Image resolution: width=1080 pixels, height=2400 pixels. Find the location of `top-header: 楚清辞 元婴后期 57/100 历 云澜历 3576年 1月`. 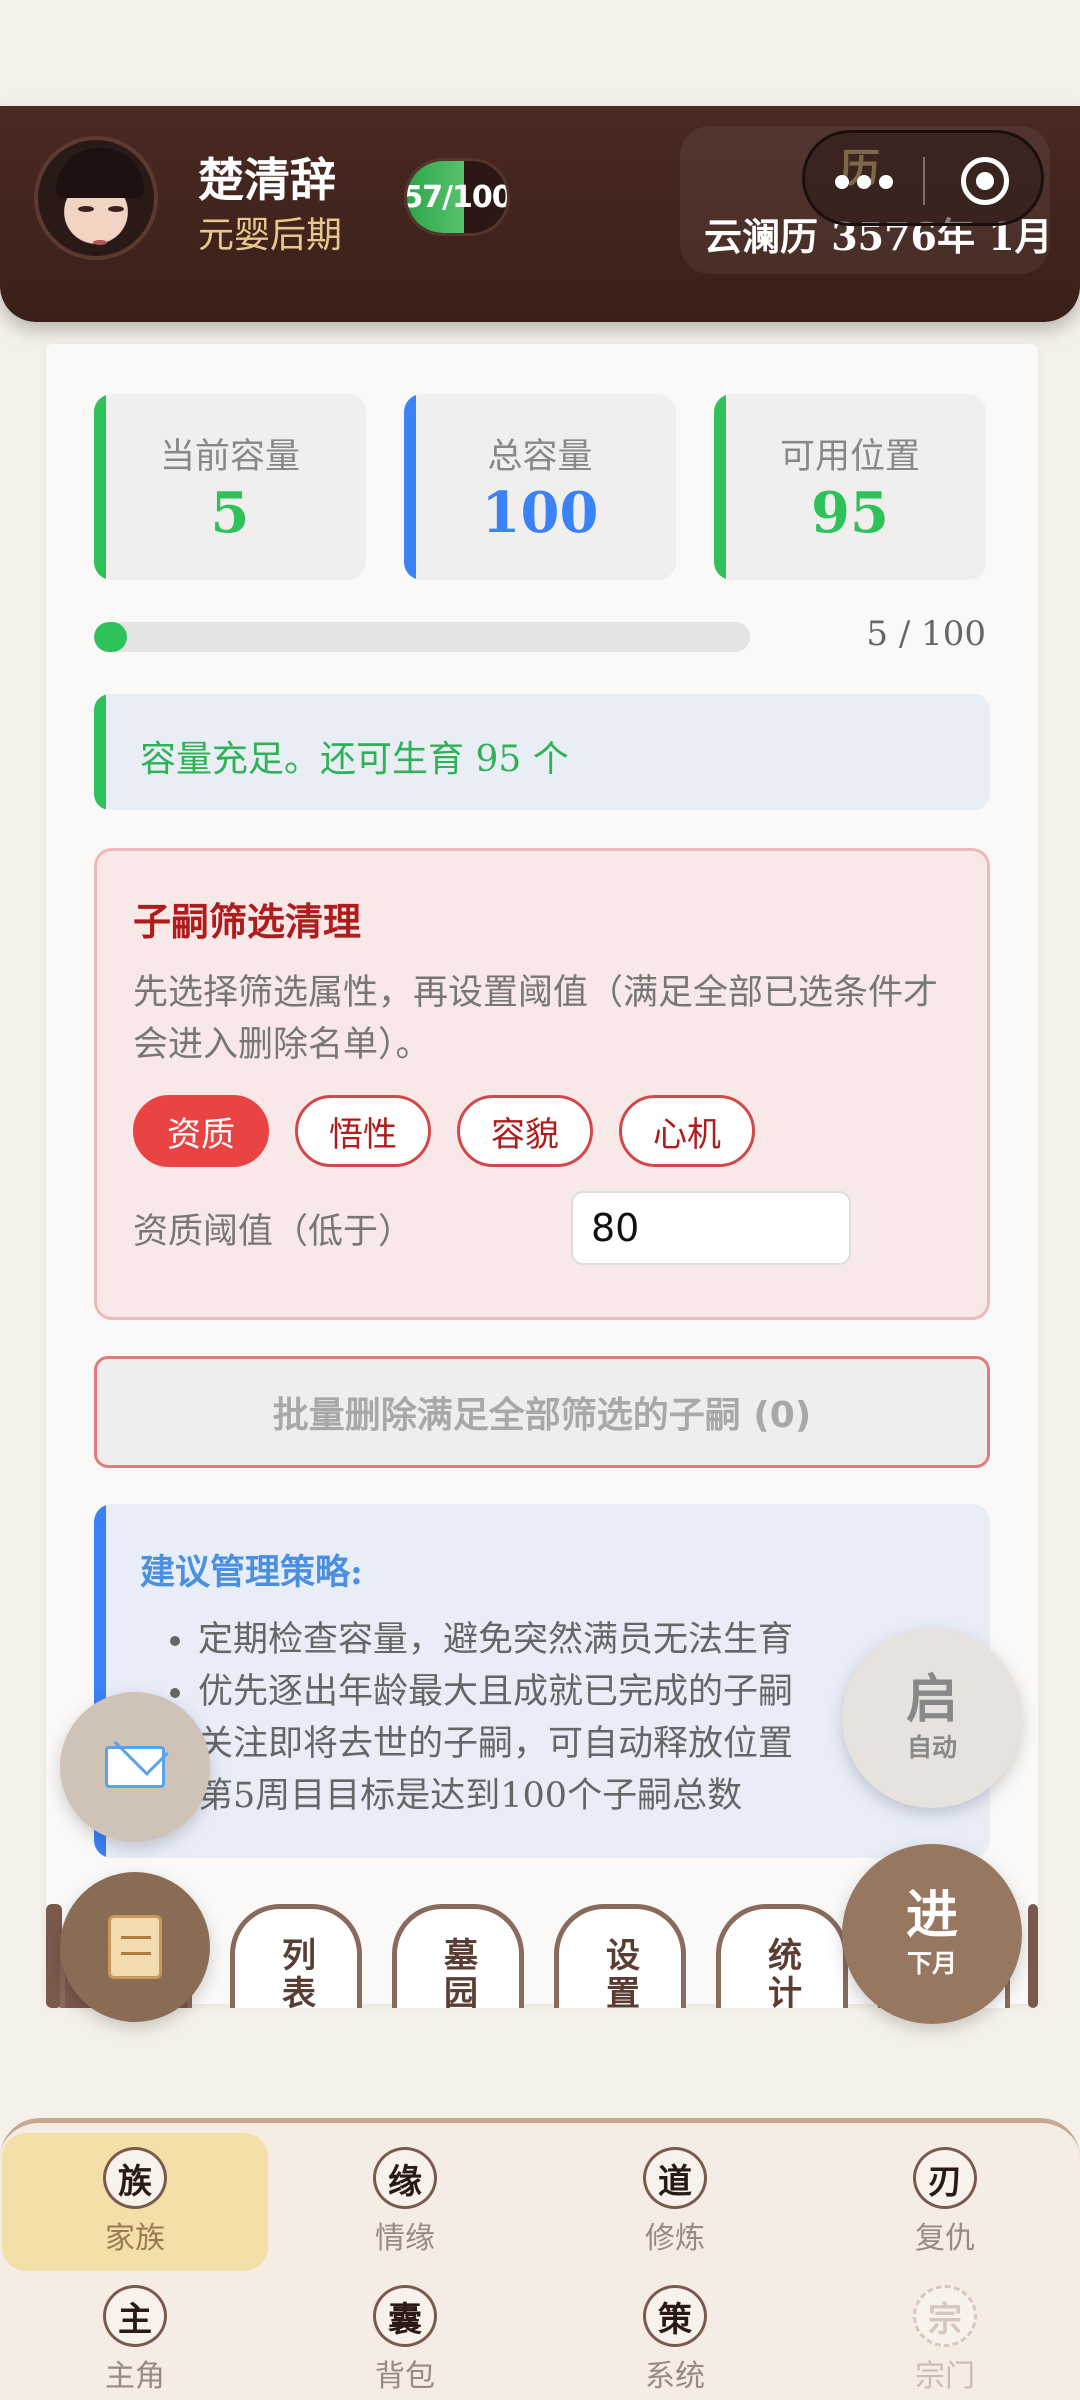

top-header: 楚清辞 元婴后期 57/100 历 云澜历 3576年 1月 is located at coordinates (540, 214).